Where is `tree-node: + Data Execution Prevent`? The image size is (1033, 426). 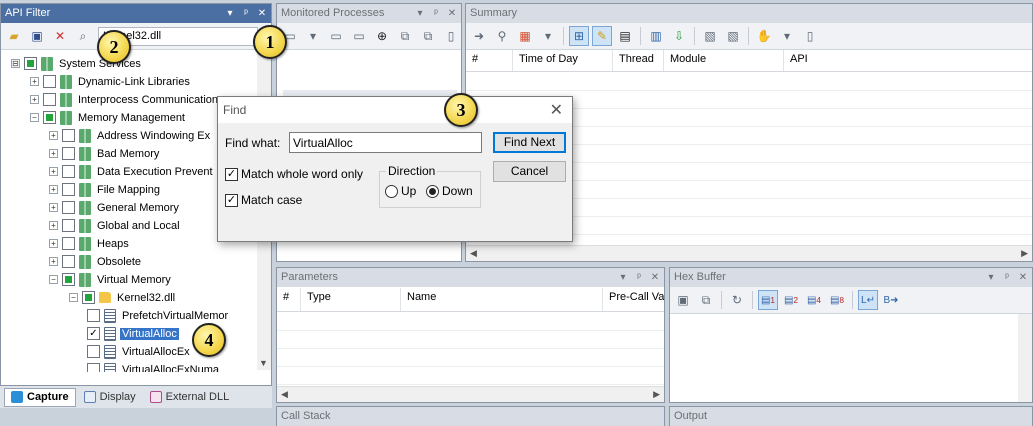 tree-node: + Data Execution Prevent is located at coordinates (132, 171).